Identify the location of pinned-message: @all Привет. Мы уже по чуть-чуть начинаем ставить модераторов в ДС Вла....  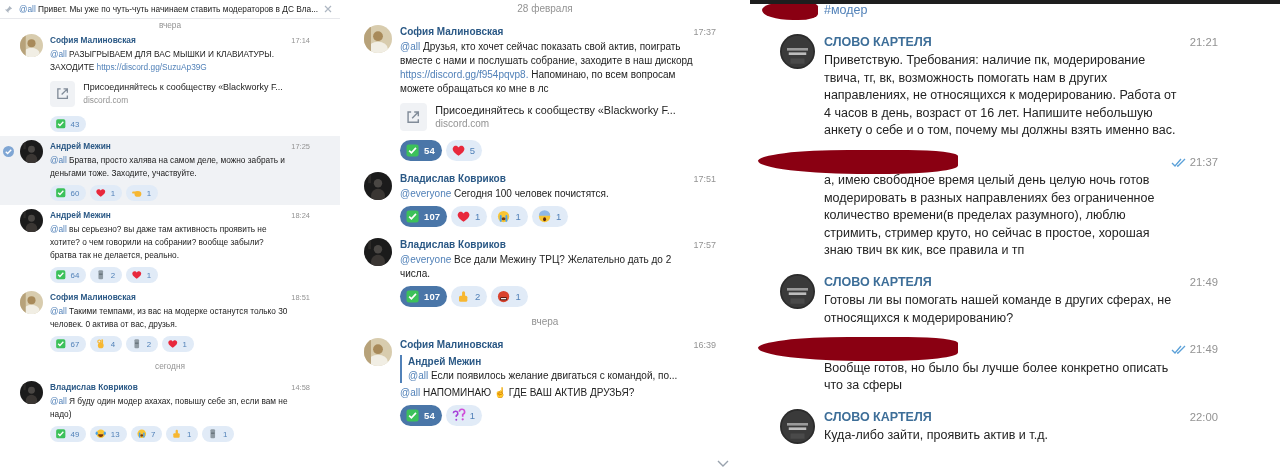
(169, 9).